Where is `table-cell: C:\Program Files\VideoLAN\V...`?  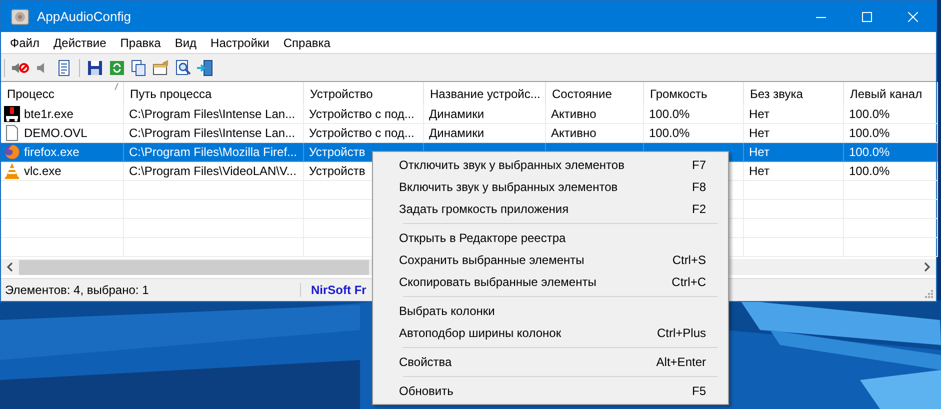
table-cell: C:\Program Files\VideoLAN\V... is located at coordinates (212, 171).